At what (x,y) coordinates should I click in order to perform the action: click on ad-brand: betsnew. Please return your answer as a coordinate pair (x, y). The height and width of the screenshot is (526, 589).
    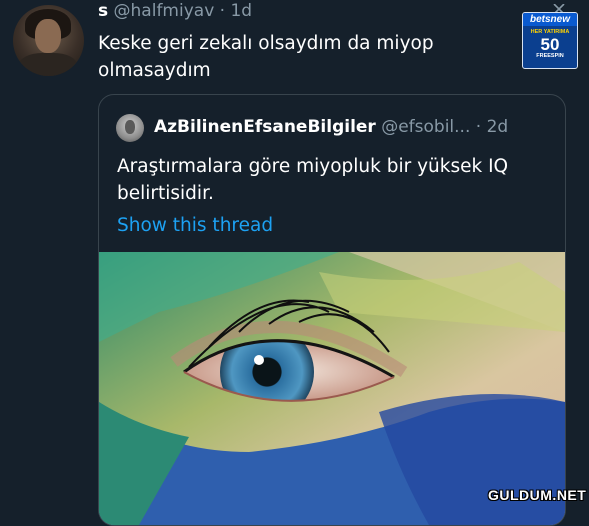
    Looking at the image, I should click on (550, 19).